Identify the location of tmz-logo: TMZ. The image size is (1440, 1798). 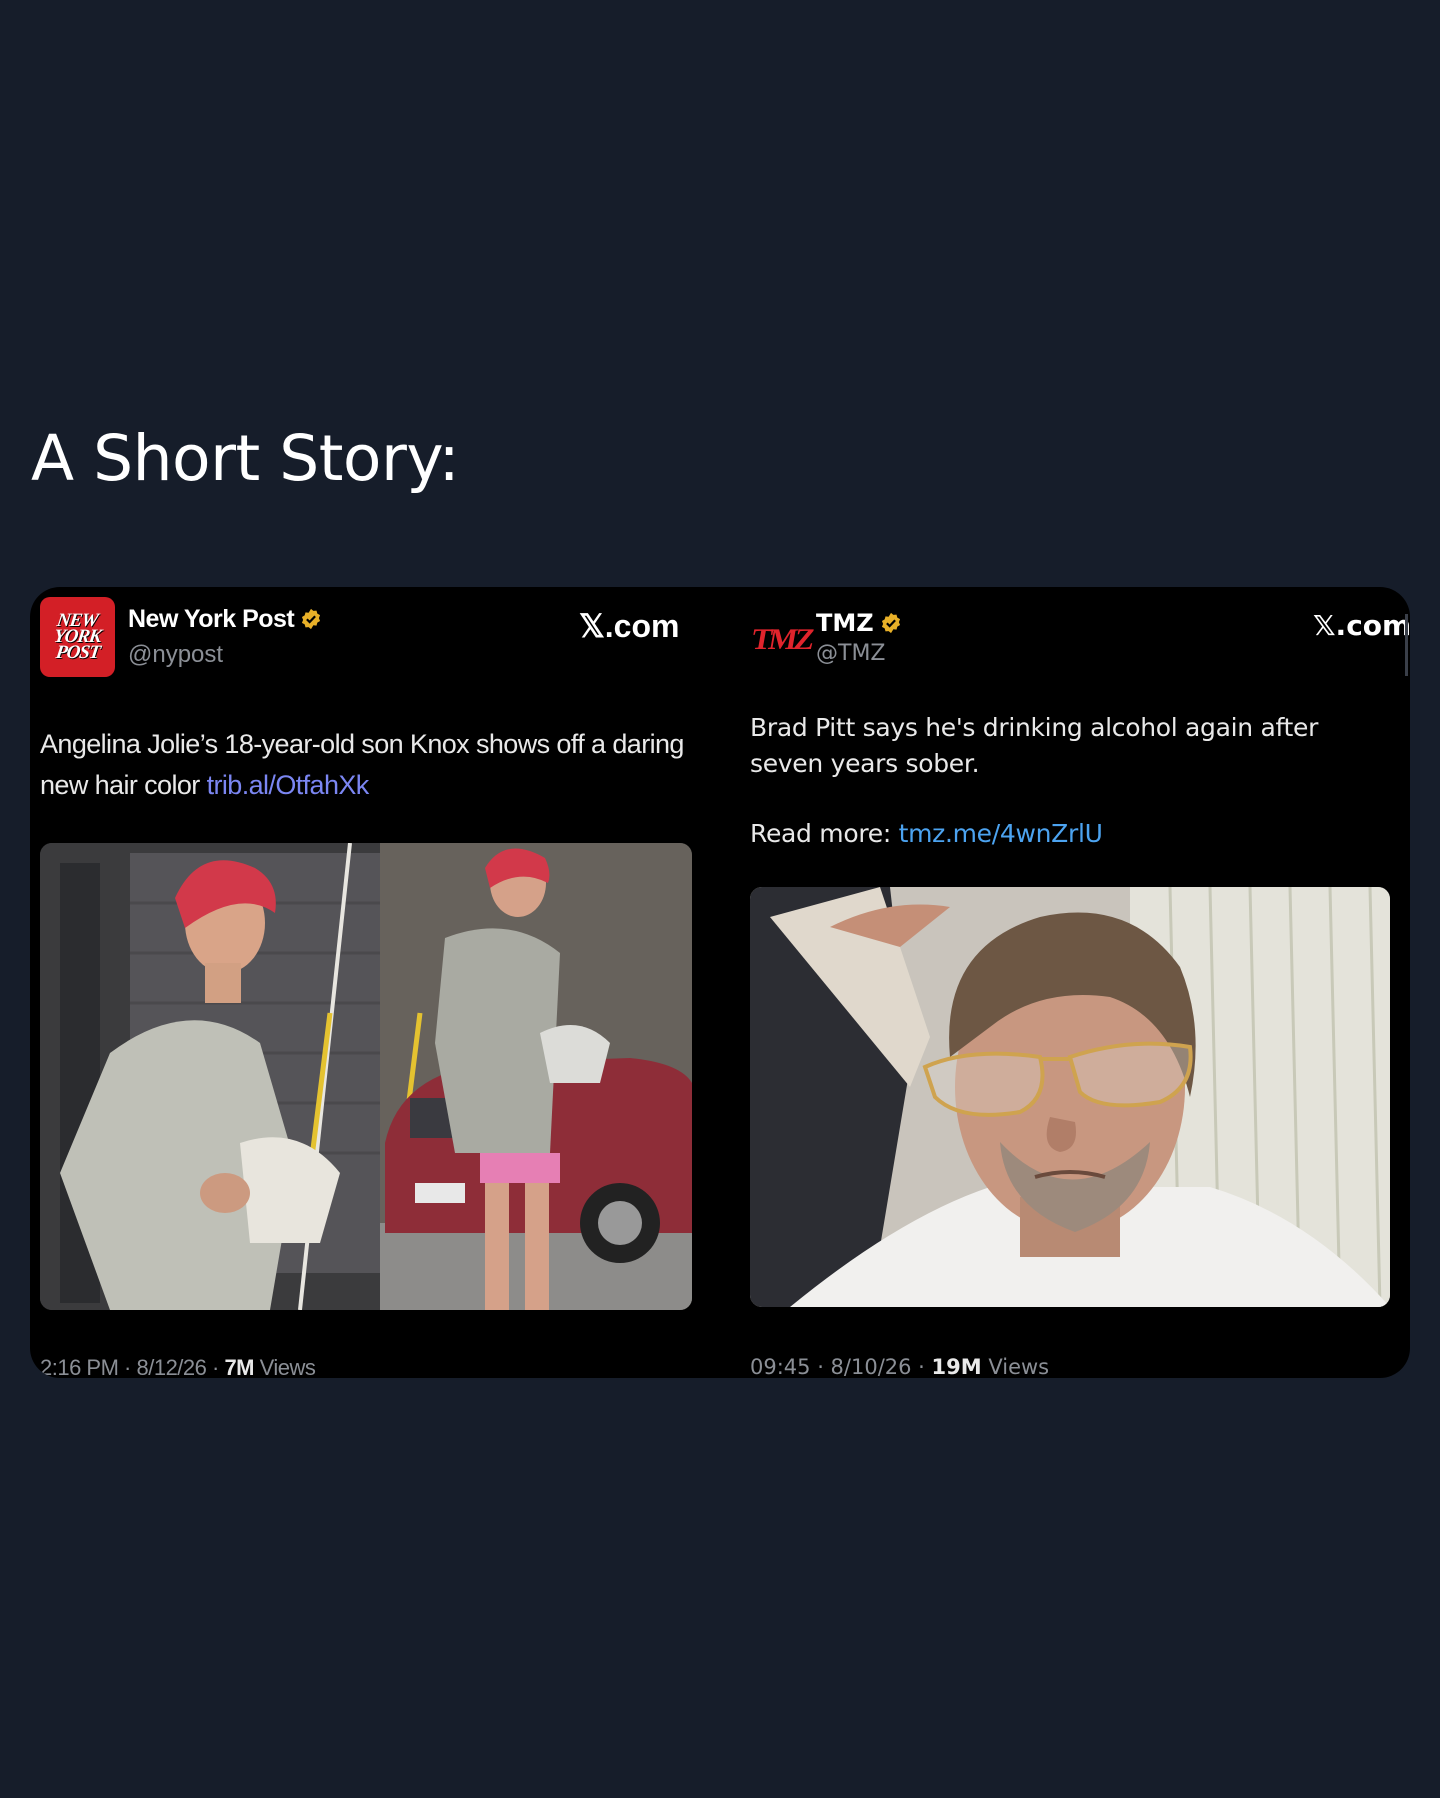
(782, 639).